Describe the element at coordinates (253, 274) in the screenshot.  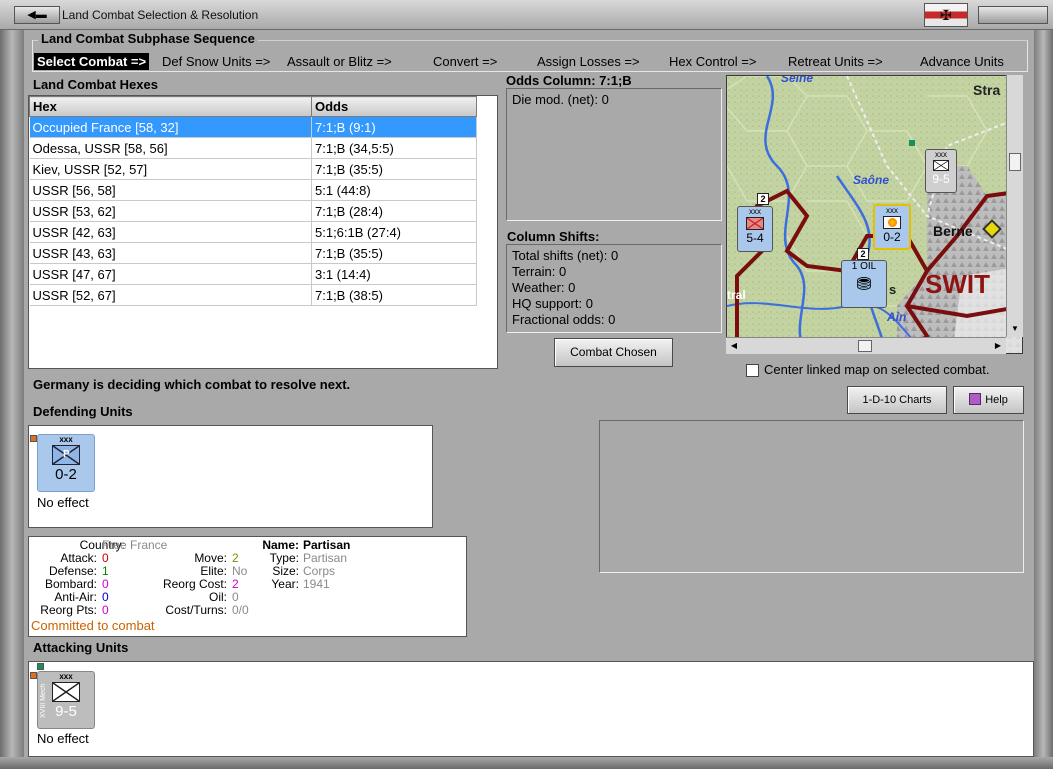
I see `table-row: USSR [47, 67] 3:1 (14:4)` at that location.